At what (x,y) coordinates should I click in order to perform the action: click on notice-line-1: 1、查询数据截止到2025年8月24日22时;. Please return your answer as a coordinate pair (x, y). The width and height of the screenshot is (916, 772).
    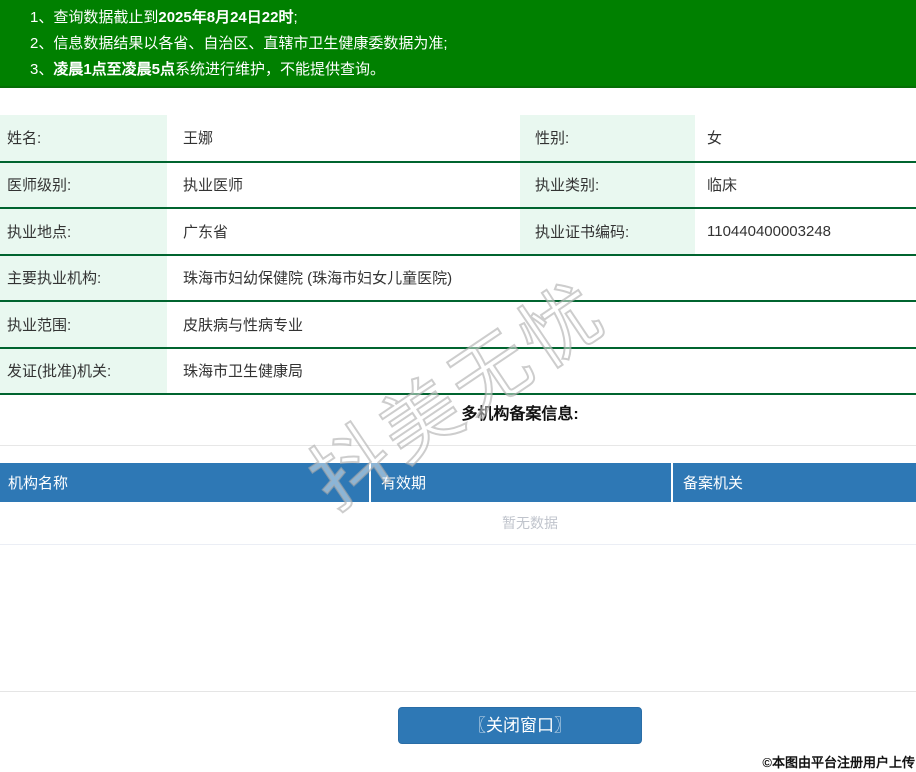
    Looking at the image, I should click on (473, 18).